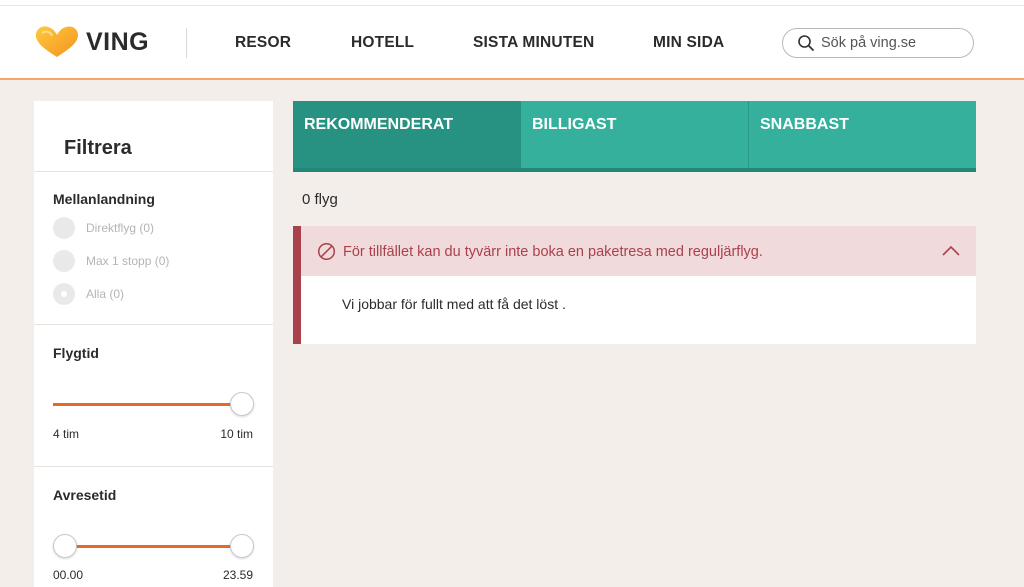  I want to click on search-box, so click(878, 43).